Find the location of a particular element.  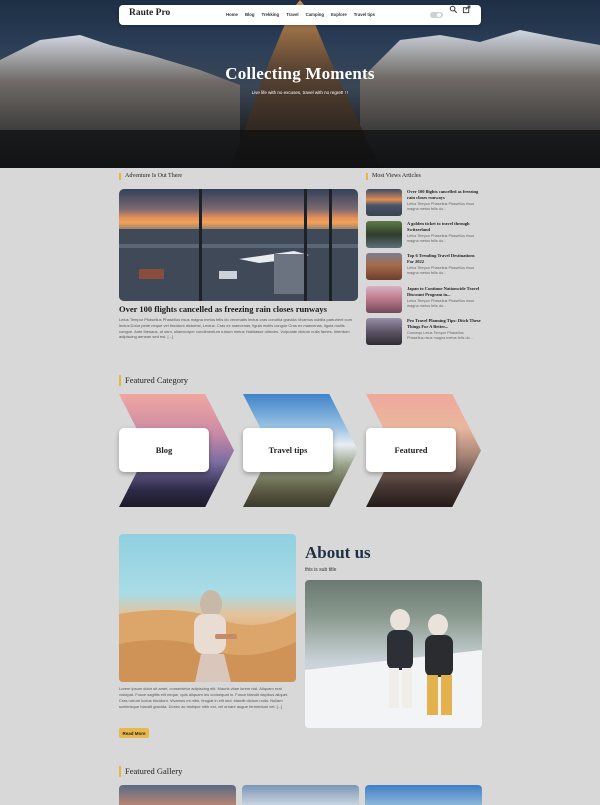

category-card-travel-tips: Travel tips is located at coordinates (300, 450).